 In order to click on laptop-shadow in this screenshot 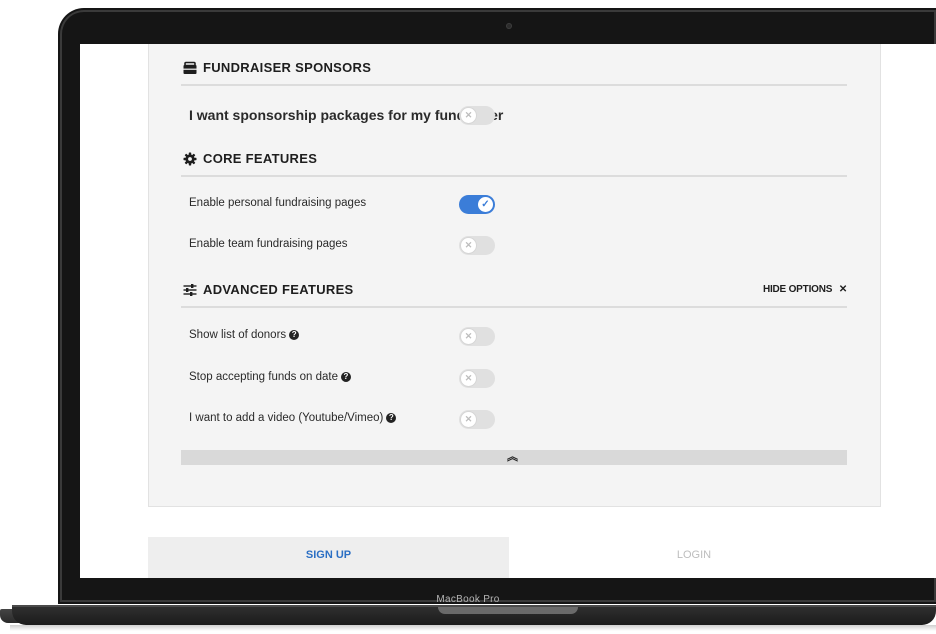, I will do `click(473, 628)`.